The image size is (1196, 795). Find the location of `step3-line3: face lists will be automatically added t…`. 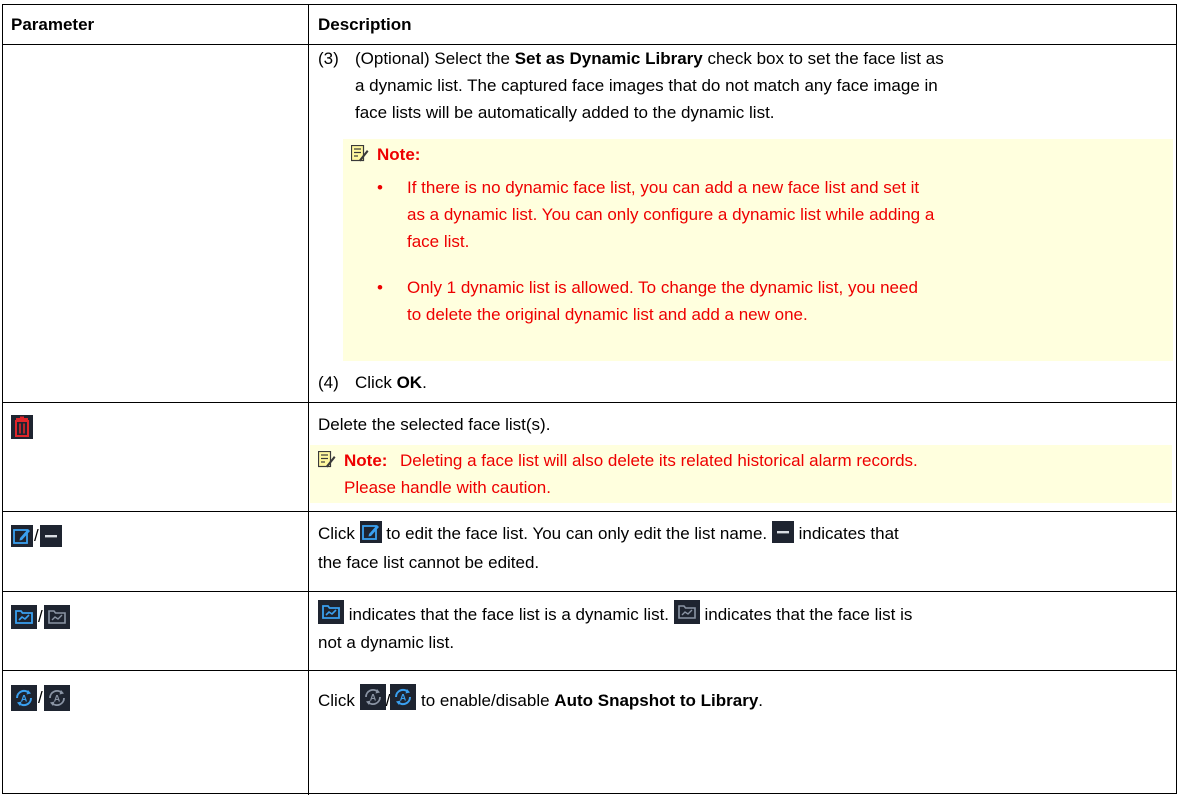

step3-line3: face lists will be automatically added t… is located at coordinates (565, 112).